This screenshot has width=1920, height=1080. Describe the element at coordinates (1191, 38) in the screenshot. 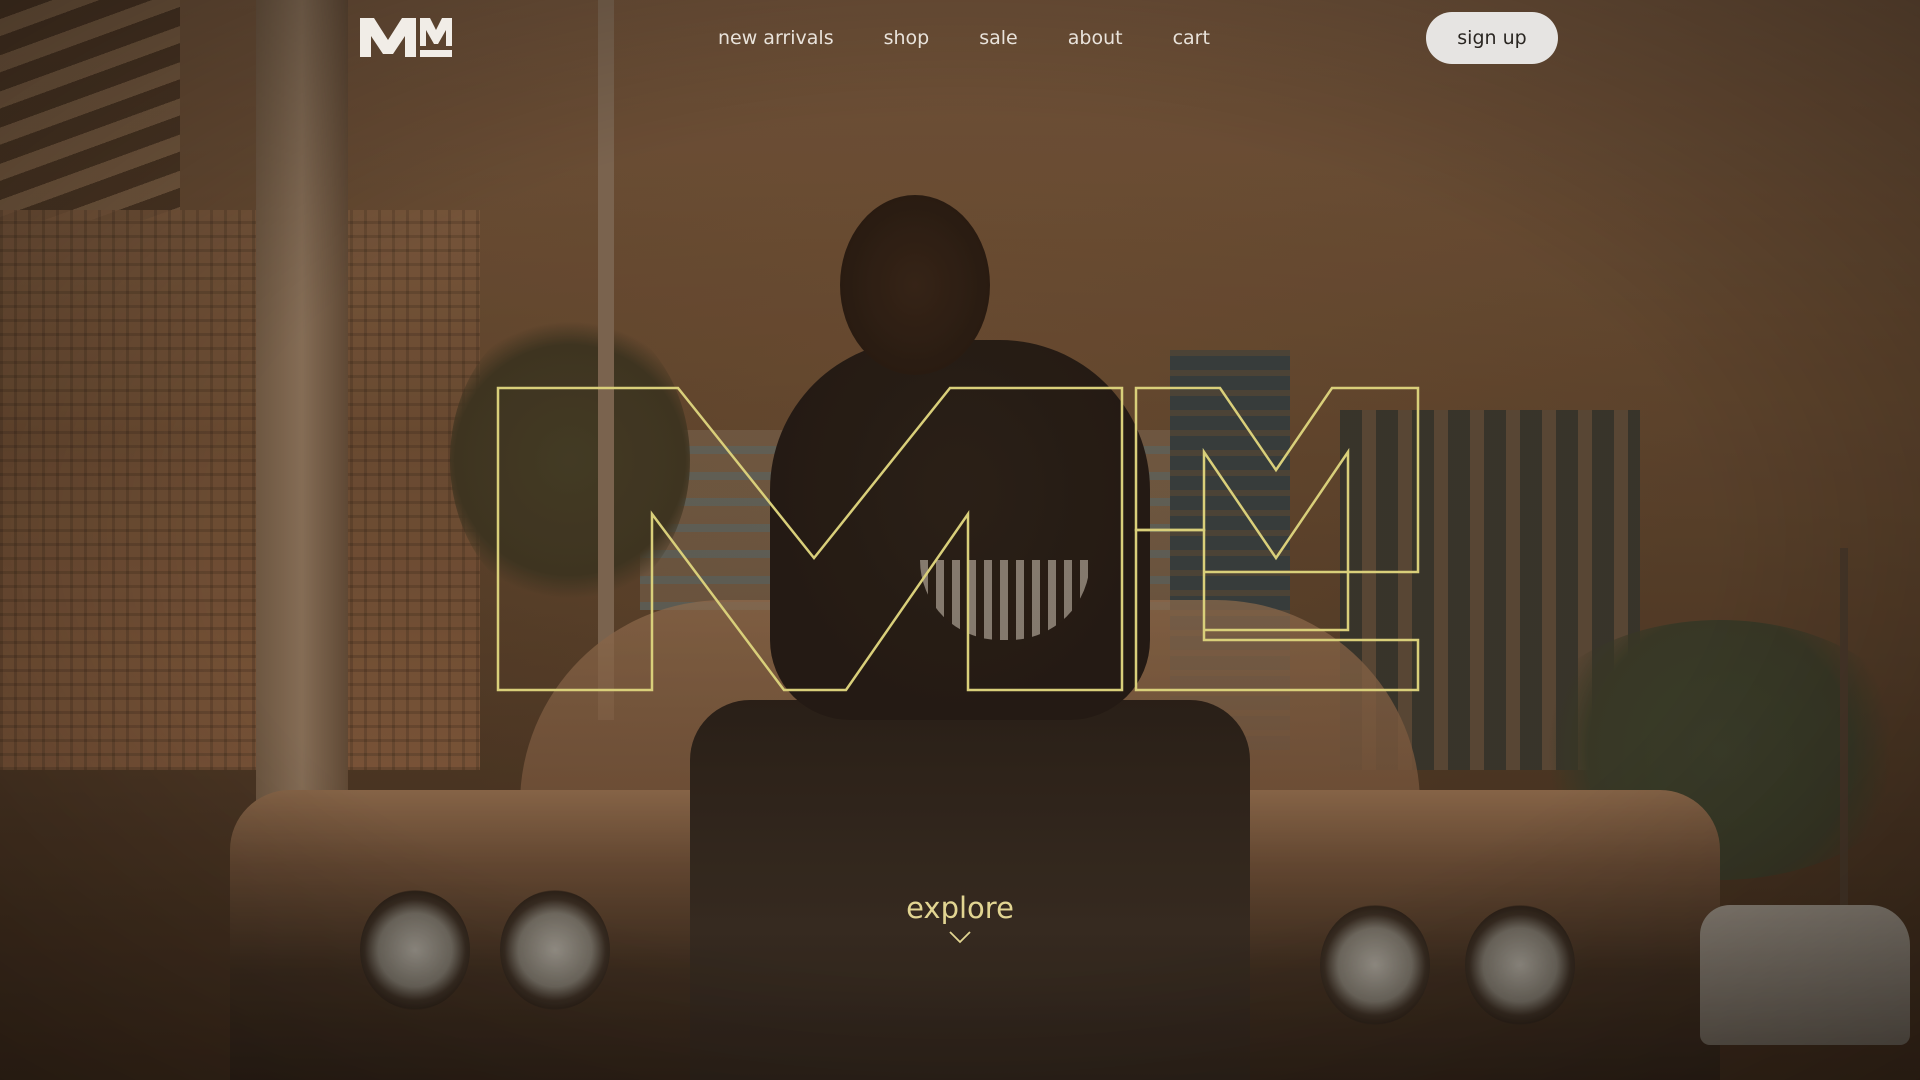

I see `nav-cart: cart` at that location.